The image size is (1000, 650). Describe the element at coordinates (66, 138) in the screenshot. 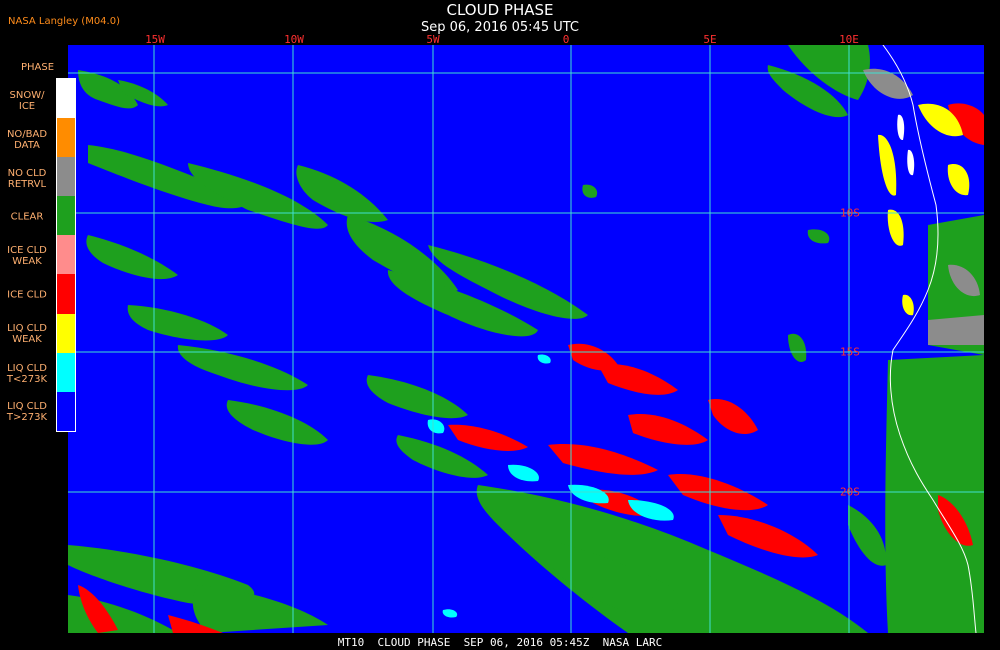

I see `legend-swatch-no-bad-data` at that location.